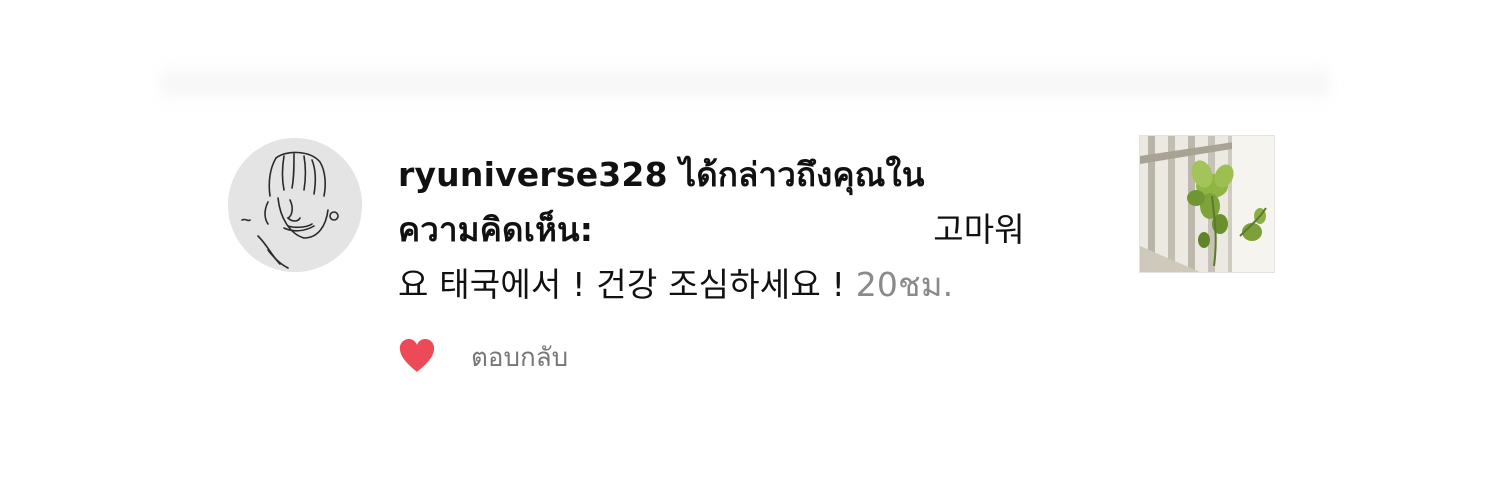  I want to click on reply-button: ตอบกลับ, so click(519, 358).